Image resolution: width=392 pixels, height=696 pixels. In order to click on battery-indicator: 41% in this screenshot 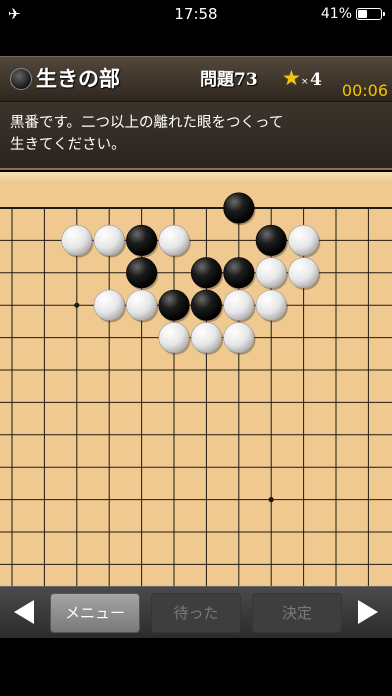, I will do `click(352, 14)`.